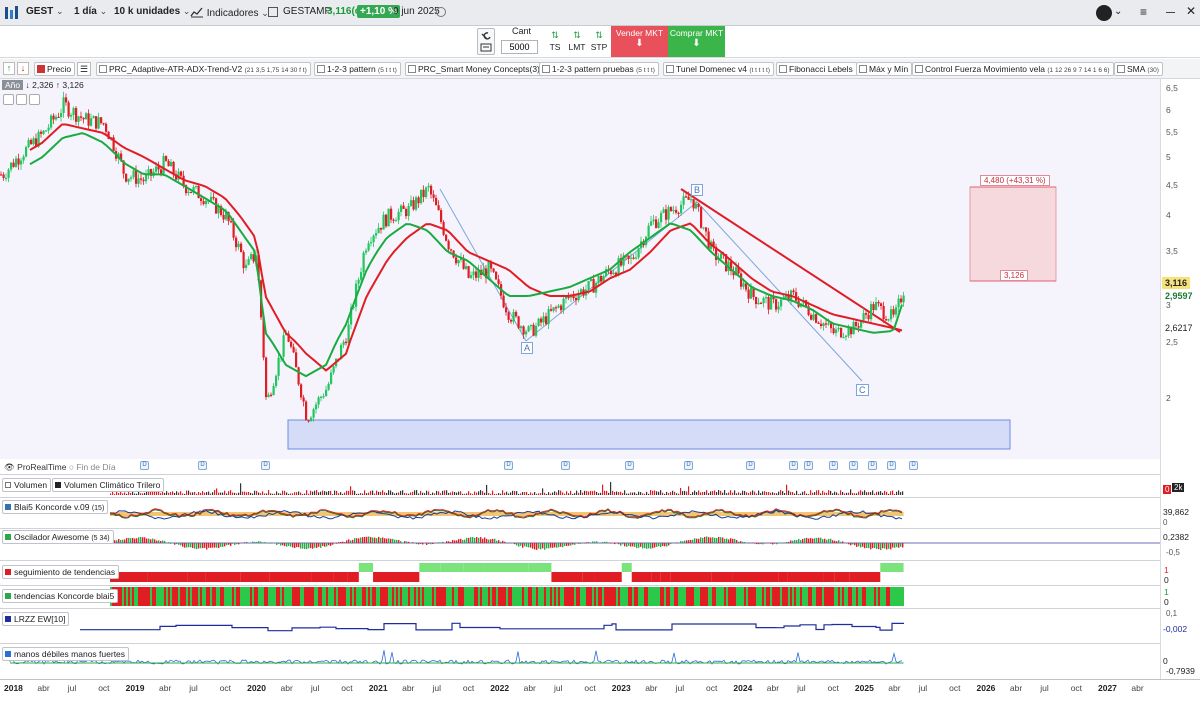 This screenshot has width=1200, height=701. What do you see at coordinates (45, 11) in the screenshot?
I see `ticker-select: GEST ⌄` at bounding box center [45, 11].